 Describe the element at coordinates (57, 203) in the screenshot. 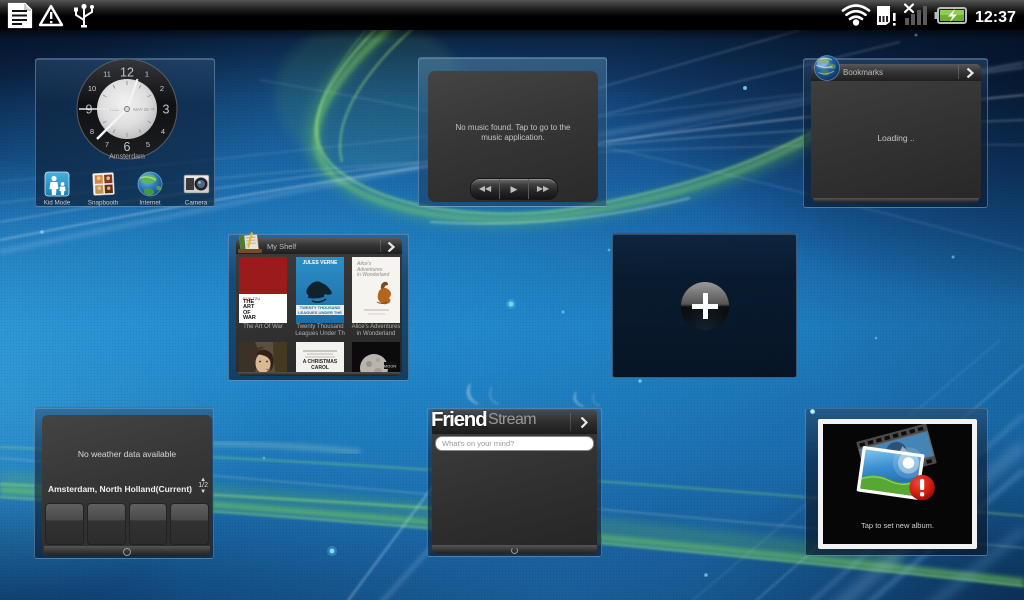

I see `svg-text: Kid Mode` at that location.